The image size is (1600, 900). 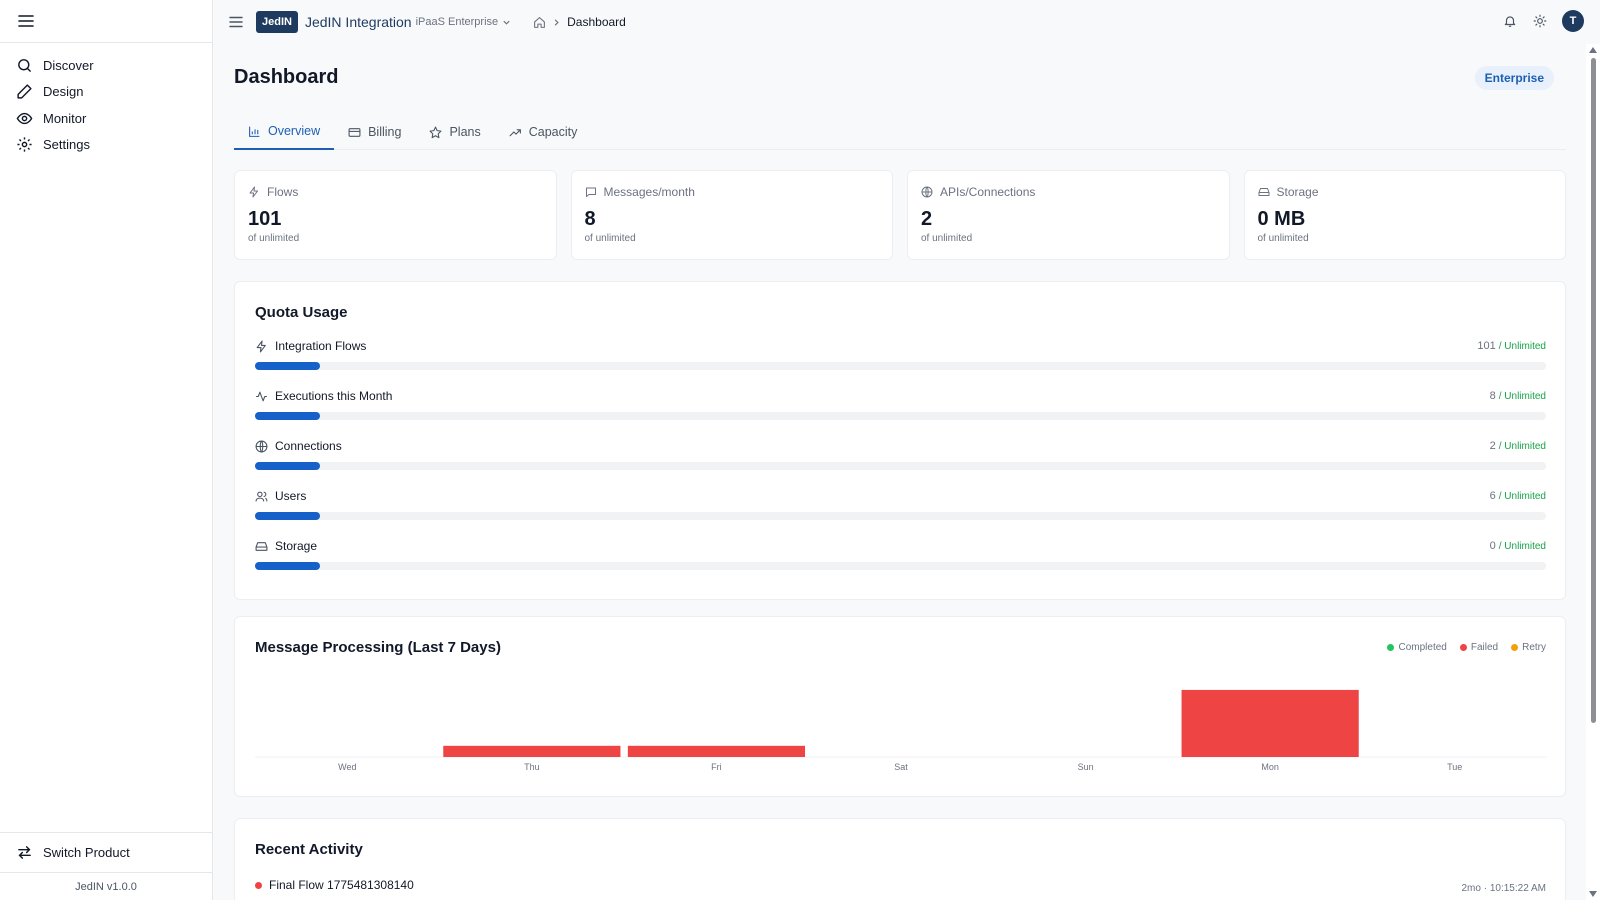 What do you see at coordinates (1514, 78) in the screenshot?
I see `plan-badge: Enterprise` at bounding box center [1514, 78].